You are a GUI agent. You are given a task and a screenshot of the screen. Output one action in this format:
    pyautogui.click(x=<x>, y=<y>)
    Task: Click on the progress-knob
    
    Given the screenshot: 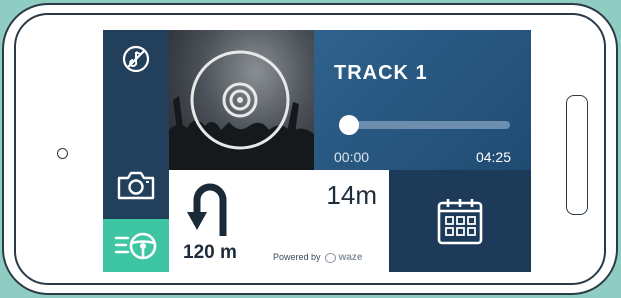 What is the action you would take?
    pyautogui.click(x=348, y=125)
    